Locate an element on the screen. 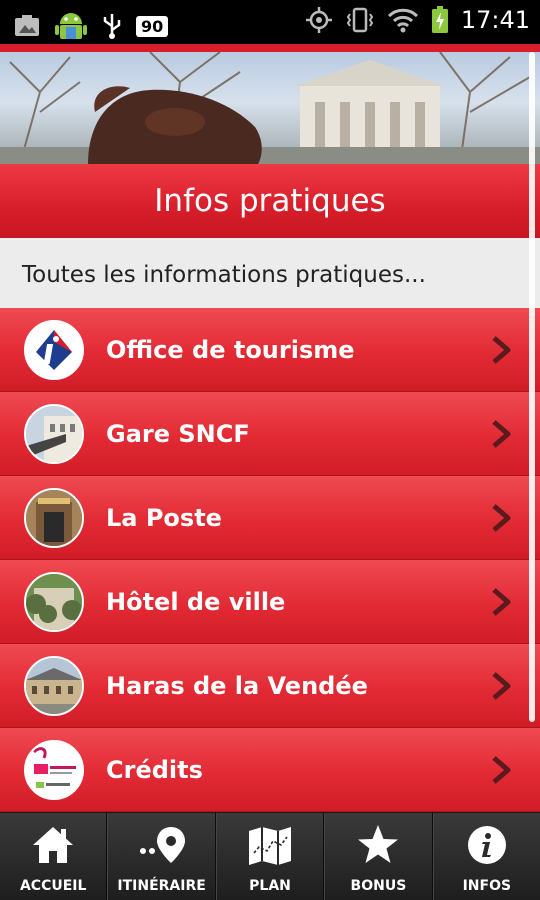  tab-infos: INFOS is located at coordinates (486, 856).